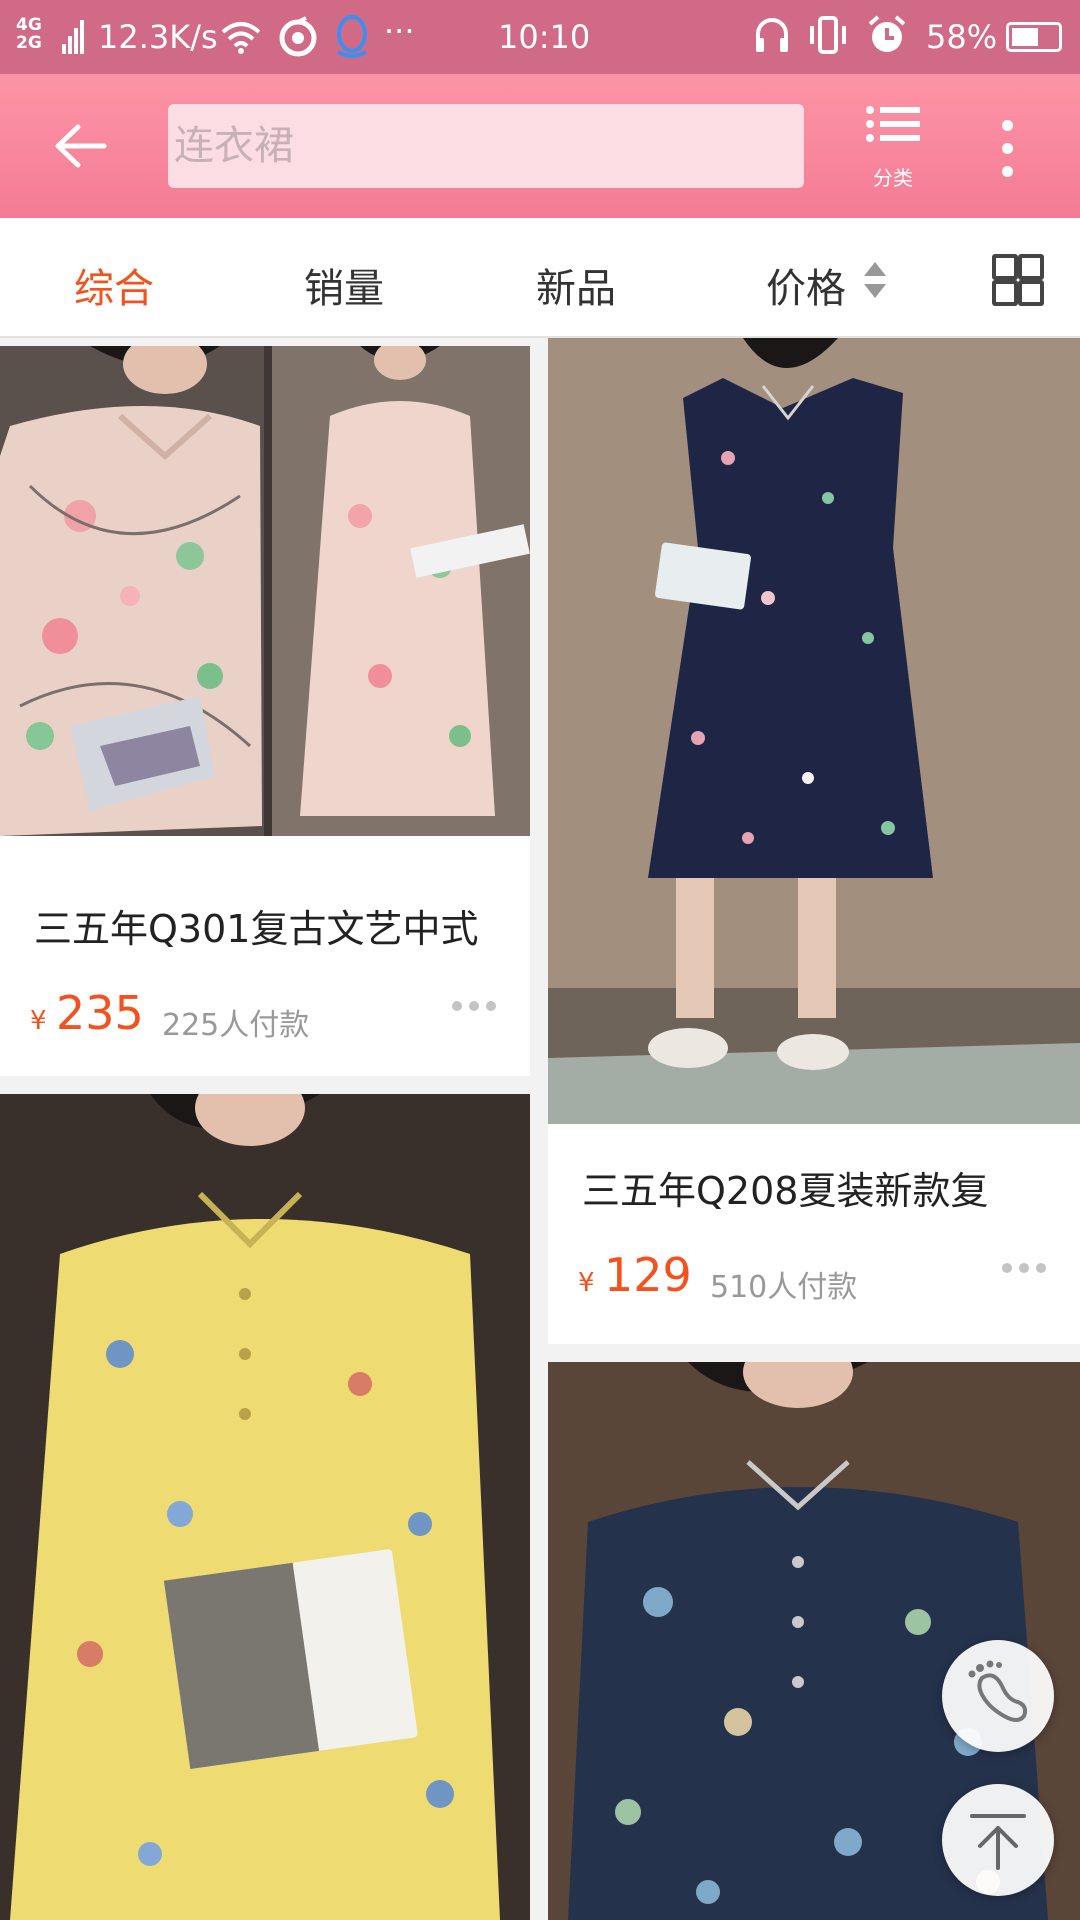 This screenshot has height=1920, width=1080. What do you see at coordinates (100, 1013) in the screenshot?
I see `product-price: 235` at bounding box center [100, 1013].